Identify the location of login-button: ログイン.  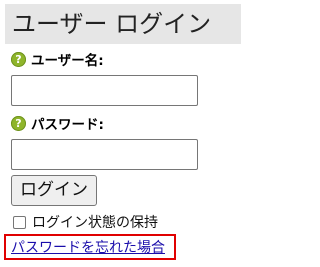
(54, 190).